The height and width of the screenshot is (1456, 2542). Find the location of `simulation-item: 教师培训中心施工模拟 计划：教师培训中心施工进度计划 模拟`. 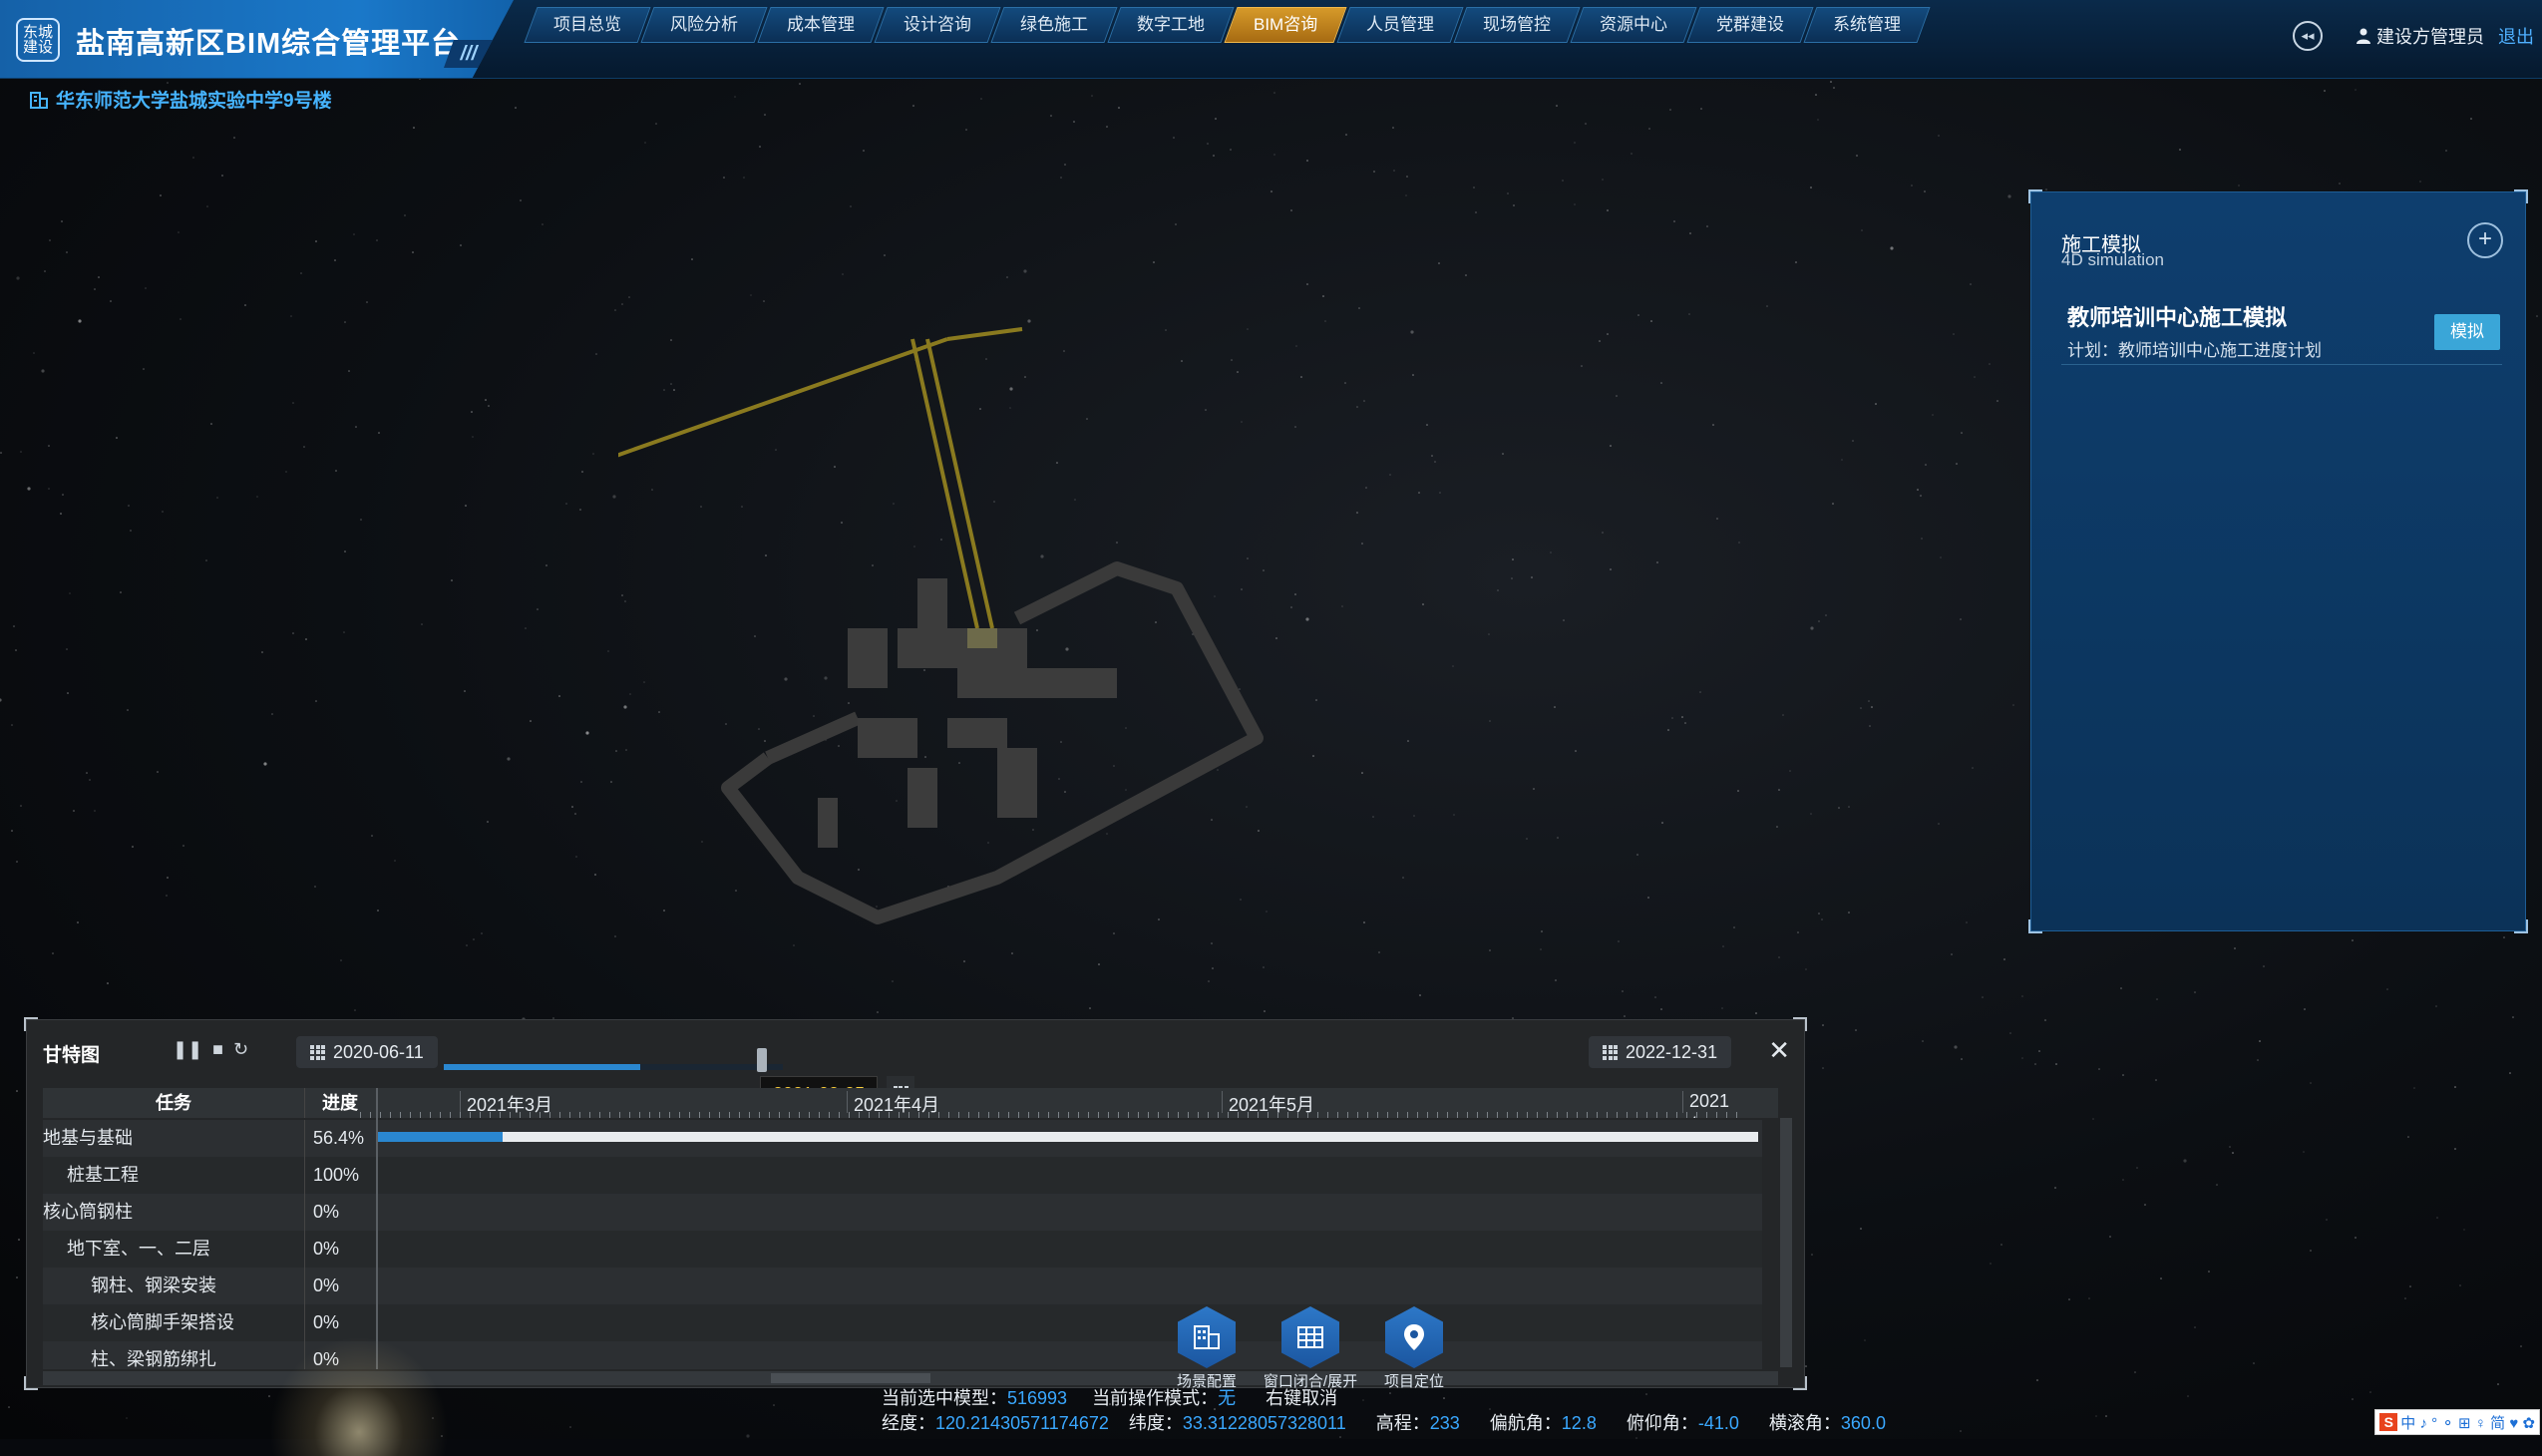

simulation-item: 教师培训中心施工模拟 计划：教师培训中心施工进度计划 模拟 is located at coordinates (2281, 328).